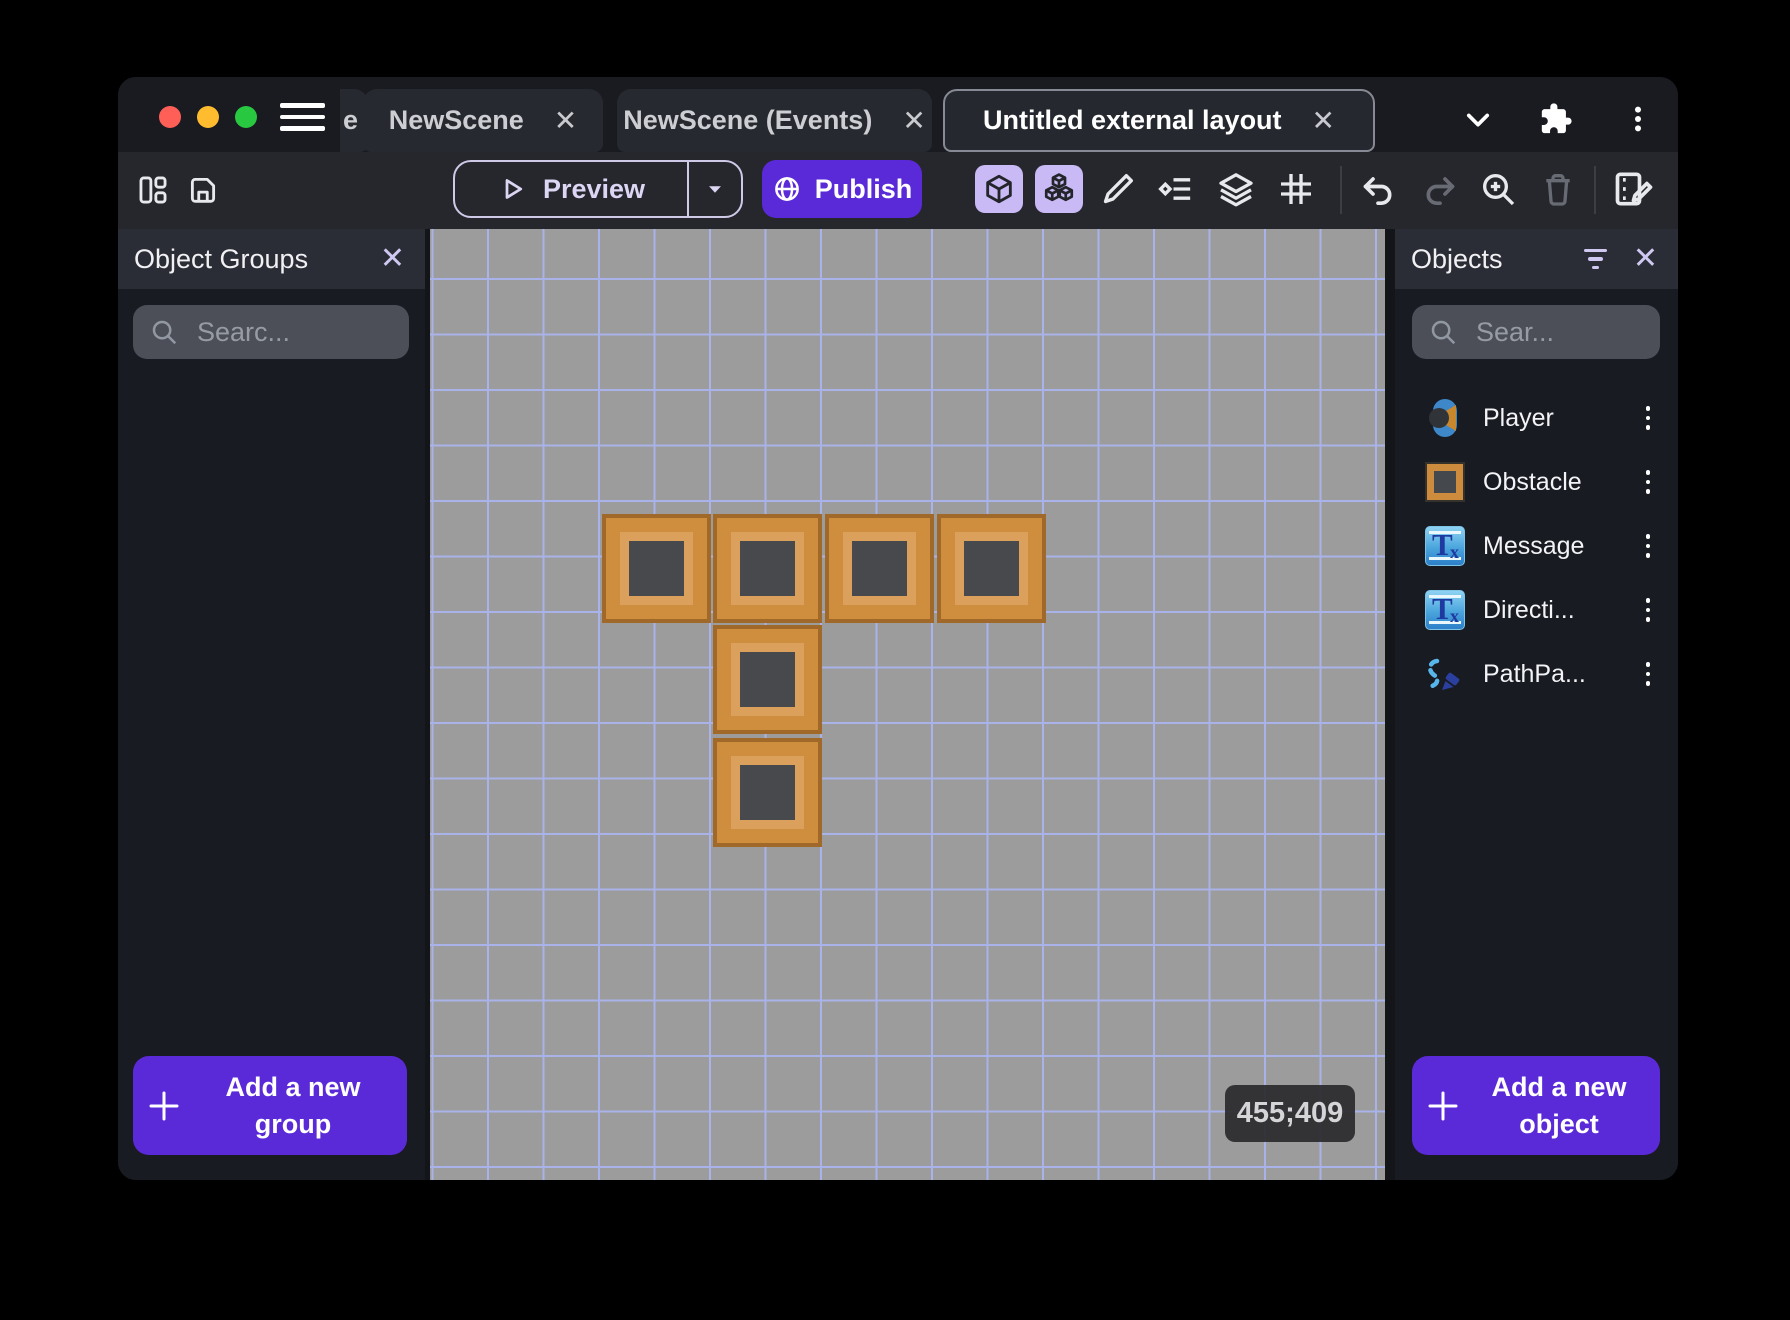 This screenshot has height=1320, width=1790. I want to click on path-painter-icon, so click(1445, 674).